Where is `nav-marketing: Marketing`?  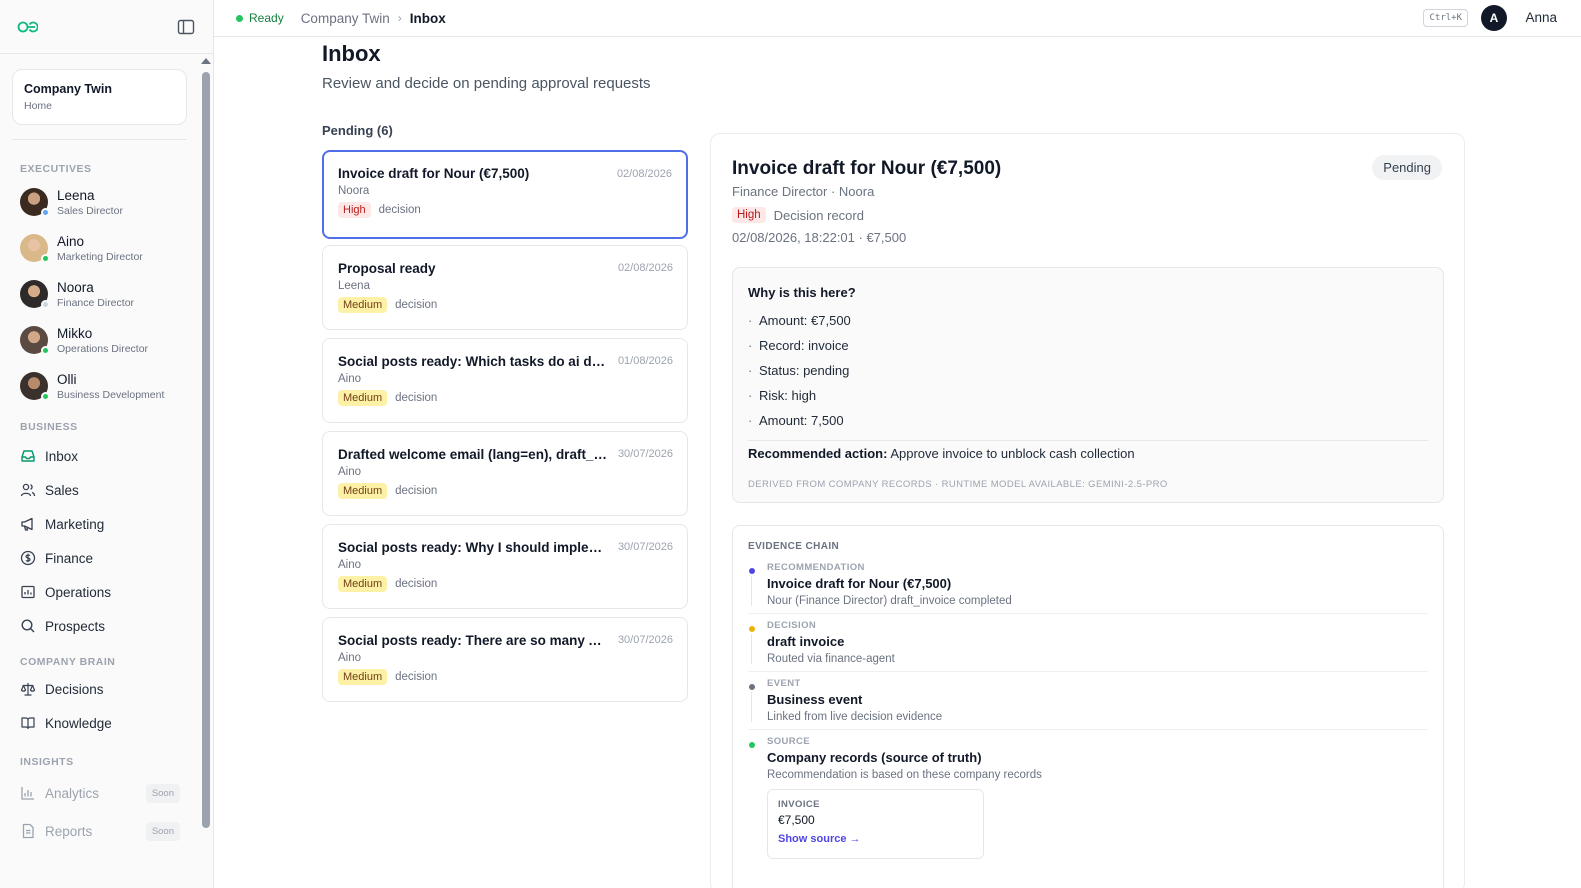
nav-marketing: Marketing is located at coordinates (99, 524).